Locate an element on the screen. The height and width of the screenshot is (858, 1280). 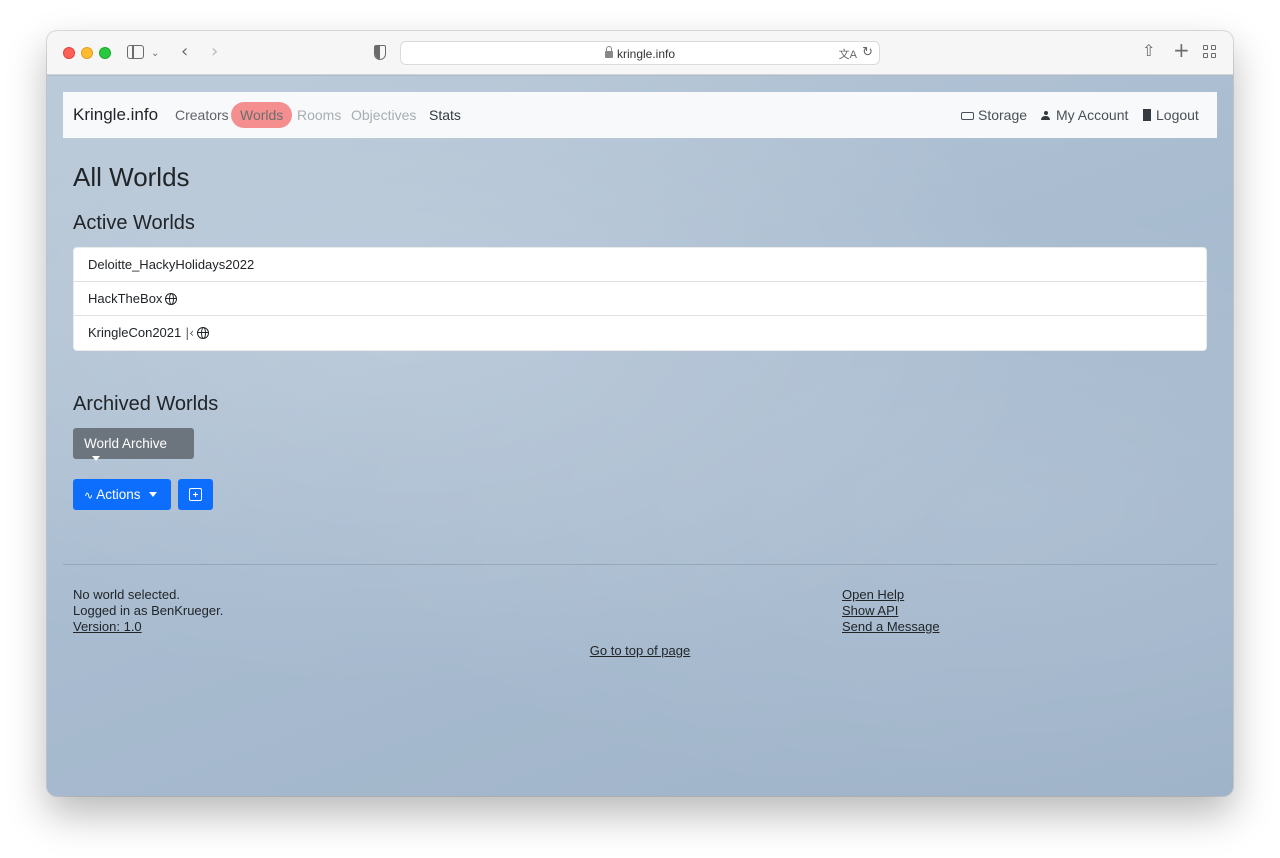
browser-toolbar: ⌄ ‹ › kringle.info 文A ↻ ⇧ + is located at coordinates (640, 53).